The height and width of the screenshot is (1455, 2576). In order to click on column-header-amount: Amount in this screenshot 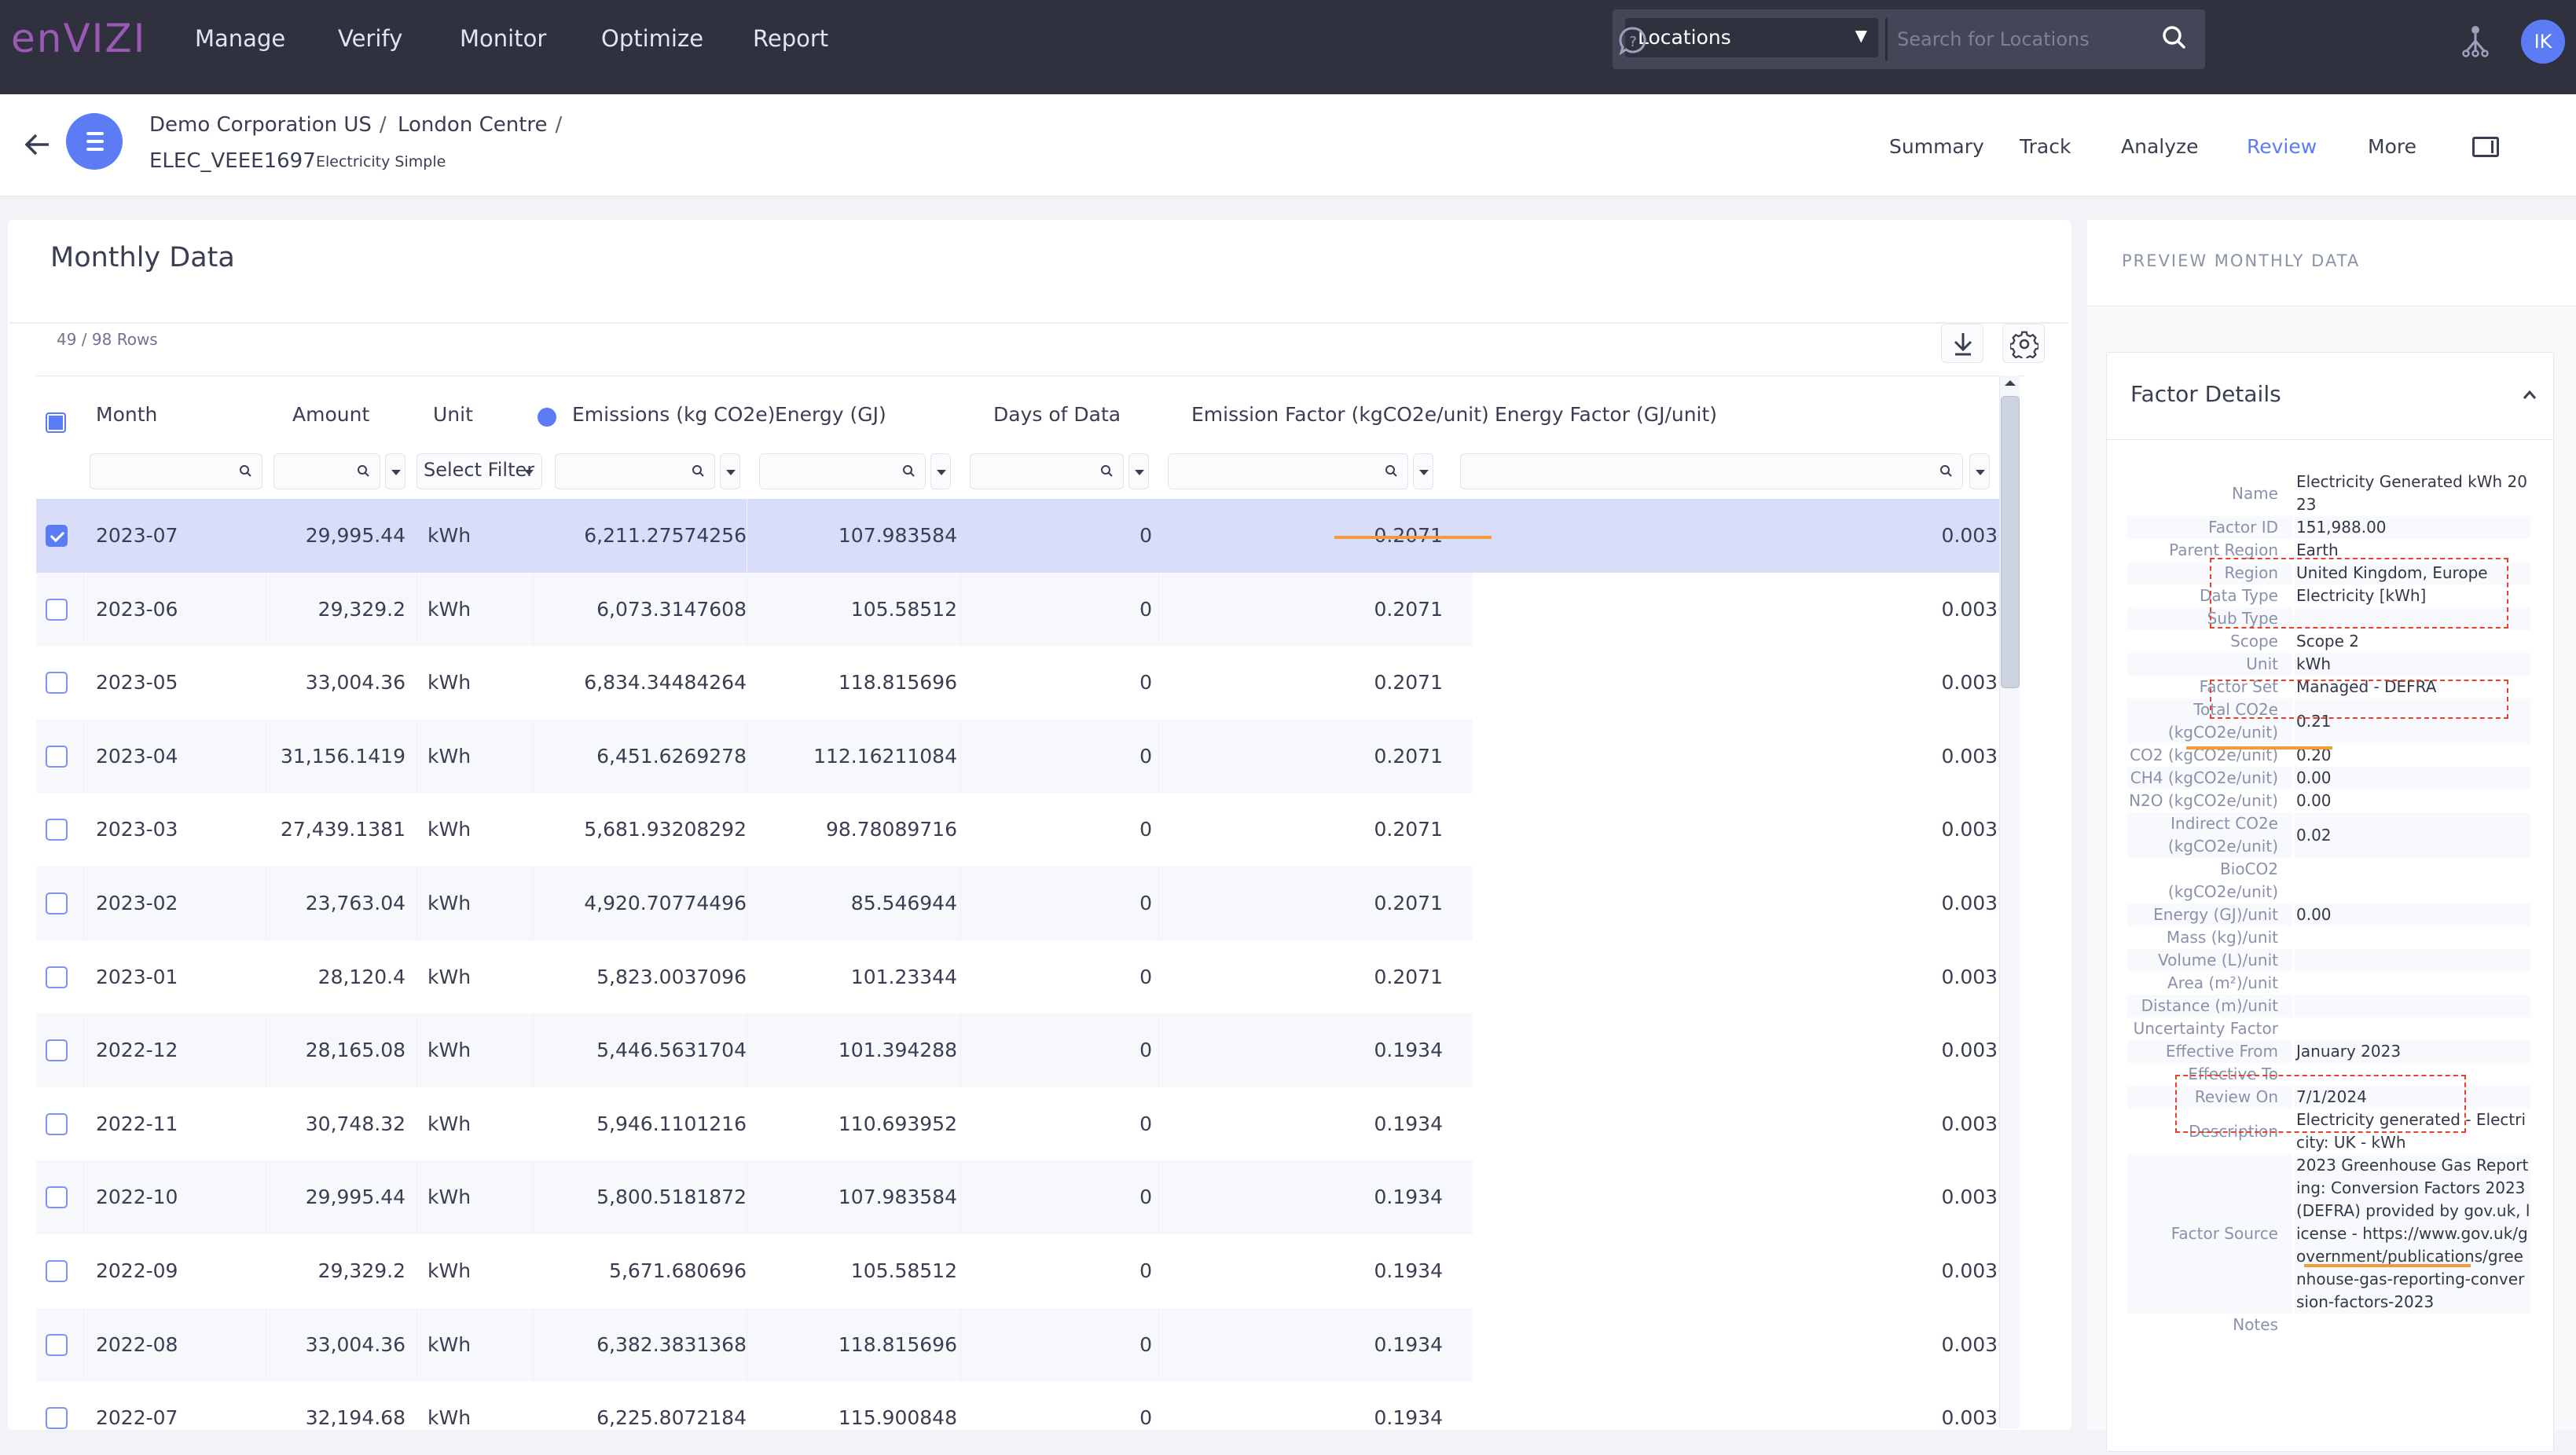, I will do `click(330, 414)`.